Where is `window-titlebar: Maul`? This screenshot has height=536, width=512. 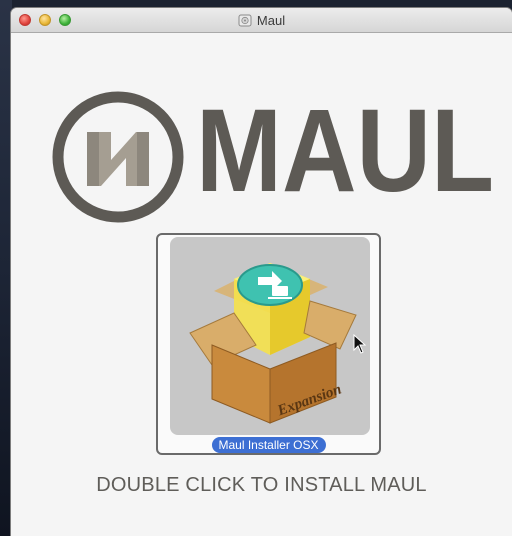 window-titlebar: Maul is located at coordinates (261, 20).